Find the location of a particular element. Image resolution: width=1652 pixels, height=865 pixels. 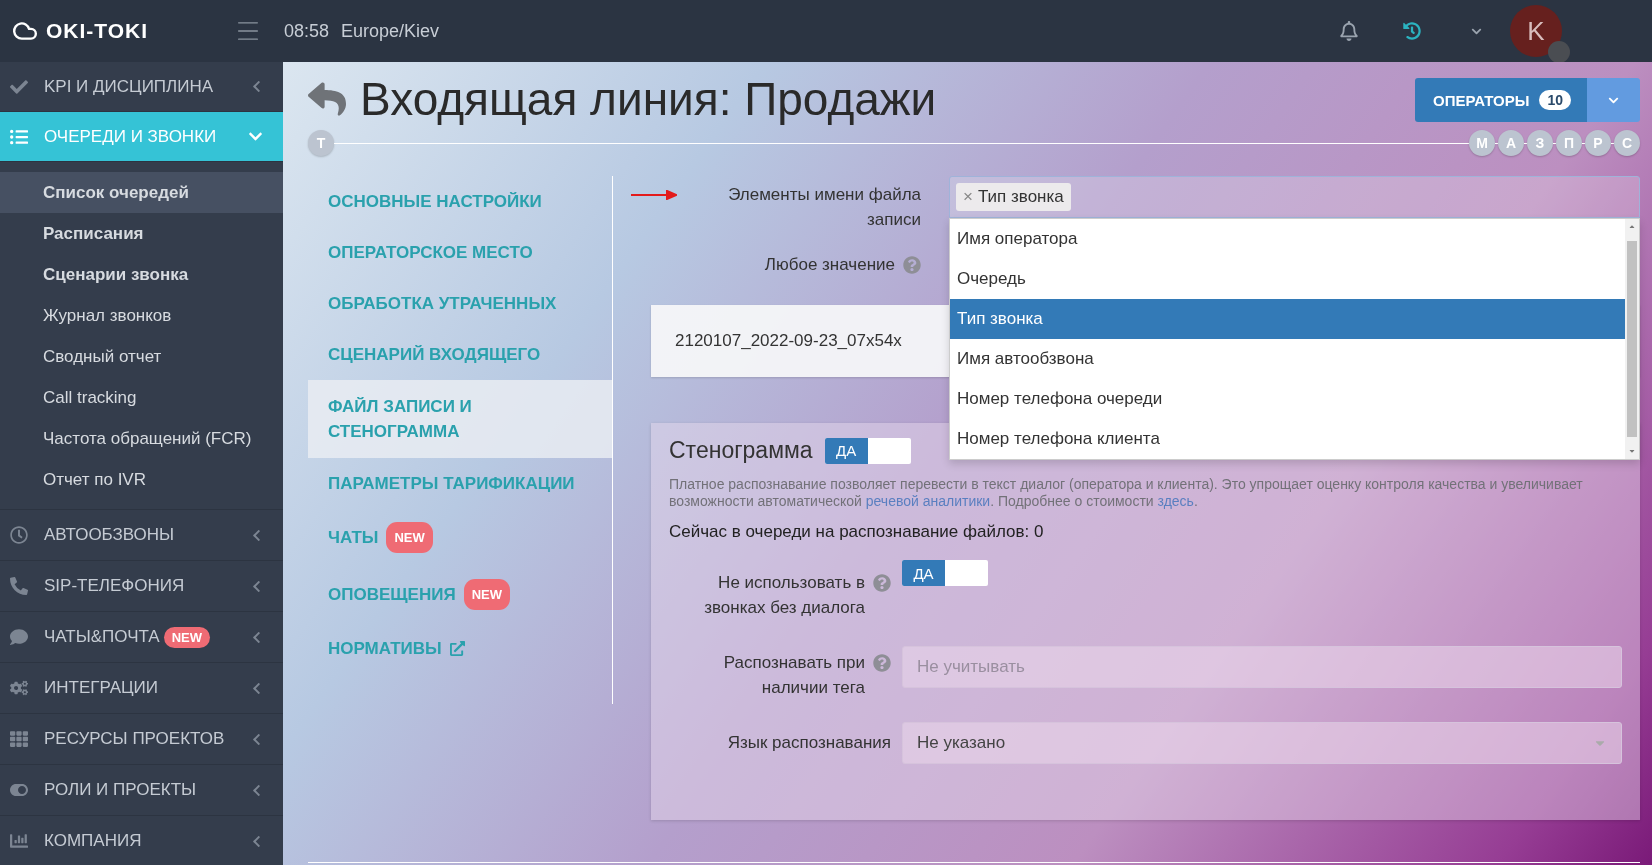

field-label: Язык распознавания is located at coordinates (809, 743).